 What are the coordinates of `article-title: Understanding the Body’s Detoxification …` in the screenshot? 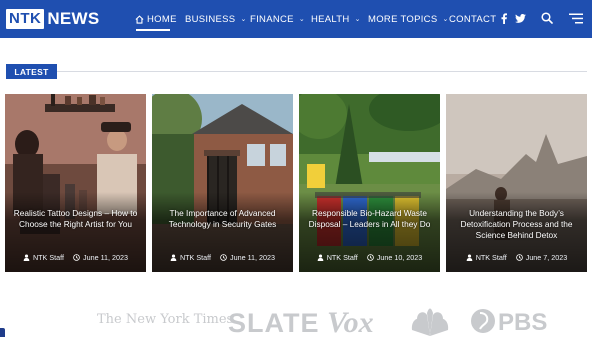 It's located at (516, 224).